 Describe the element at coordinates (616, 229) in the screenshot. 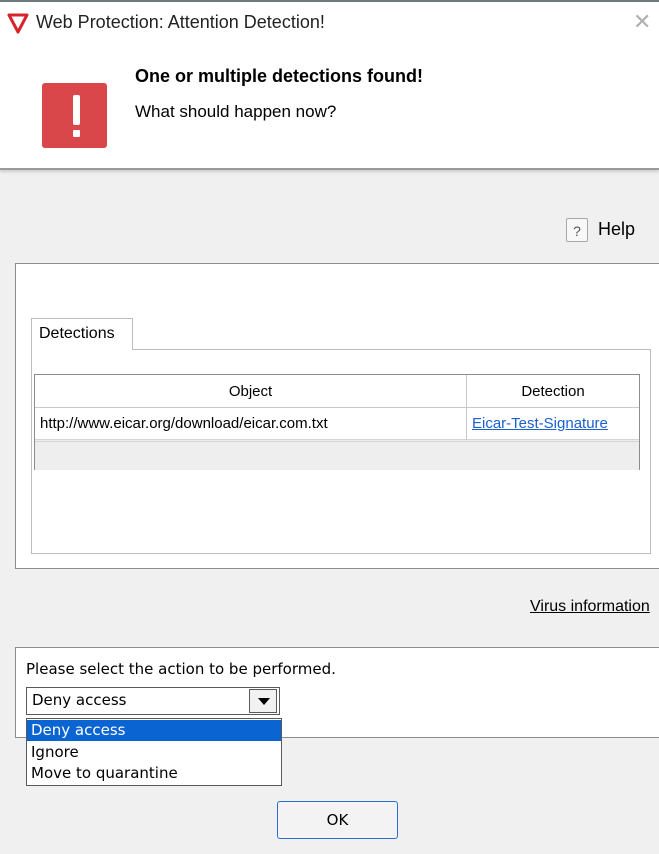

I see `help-link: Help` at that location.